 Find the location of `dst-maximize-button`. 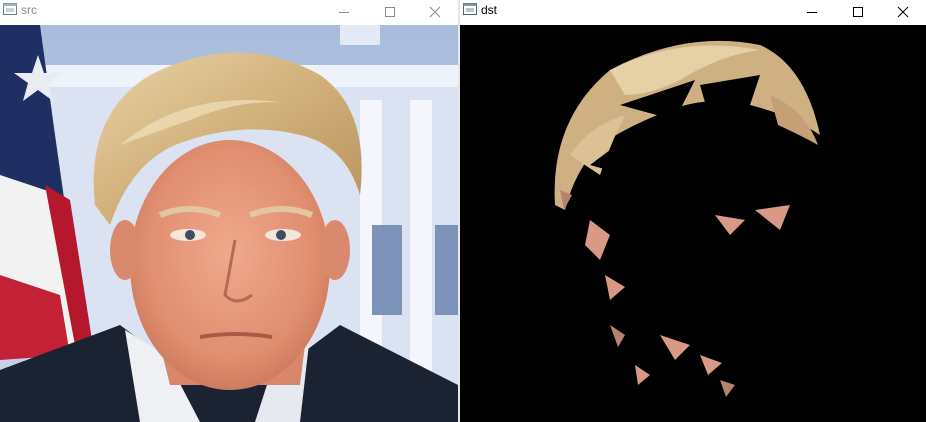

dst-maximize-button is located at coordinates (858, 12).